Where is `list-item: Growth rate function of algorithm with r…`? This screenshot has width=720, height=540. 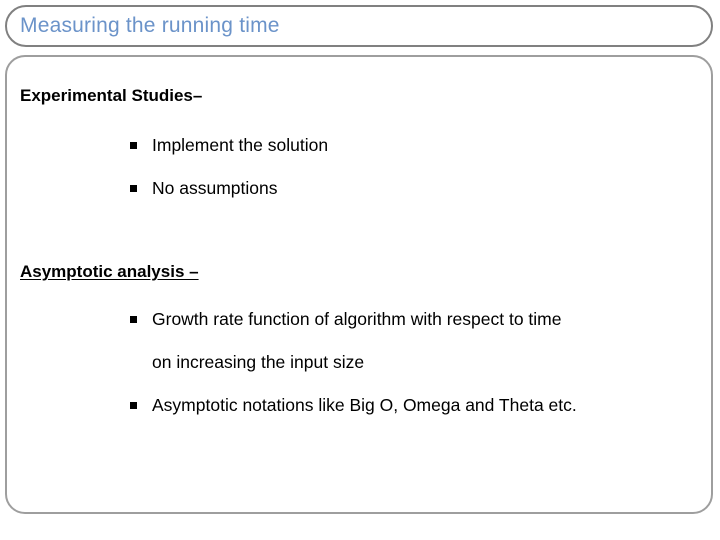 list-item: Growth rate function of algorithm with r… is located at coordinates (345, 319).